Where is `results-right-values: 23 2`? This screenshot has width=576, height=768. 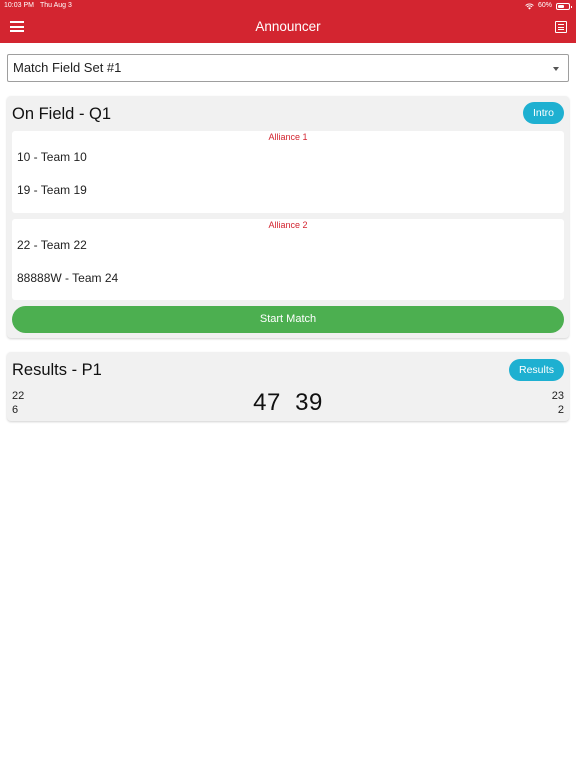 results-right-values: 23 2 is located at coordinates (558, 403).